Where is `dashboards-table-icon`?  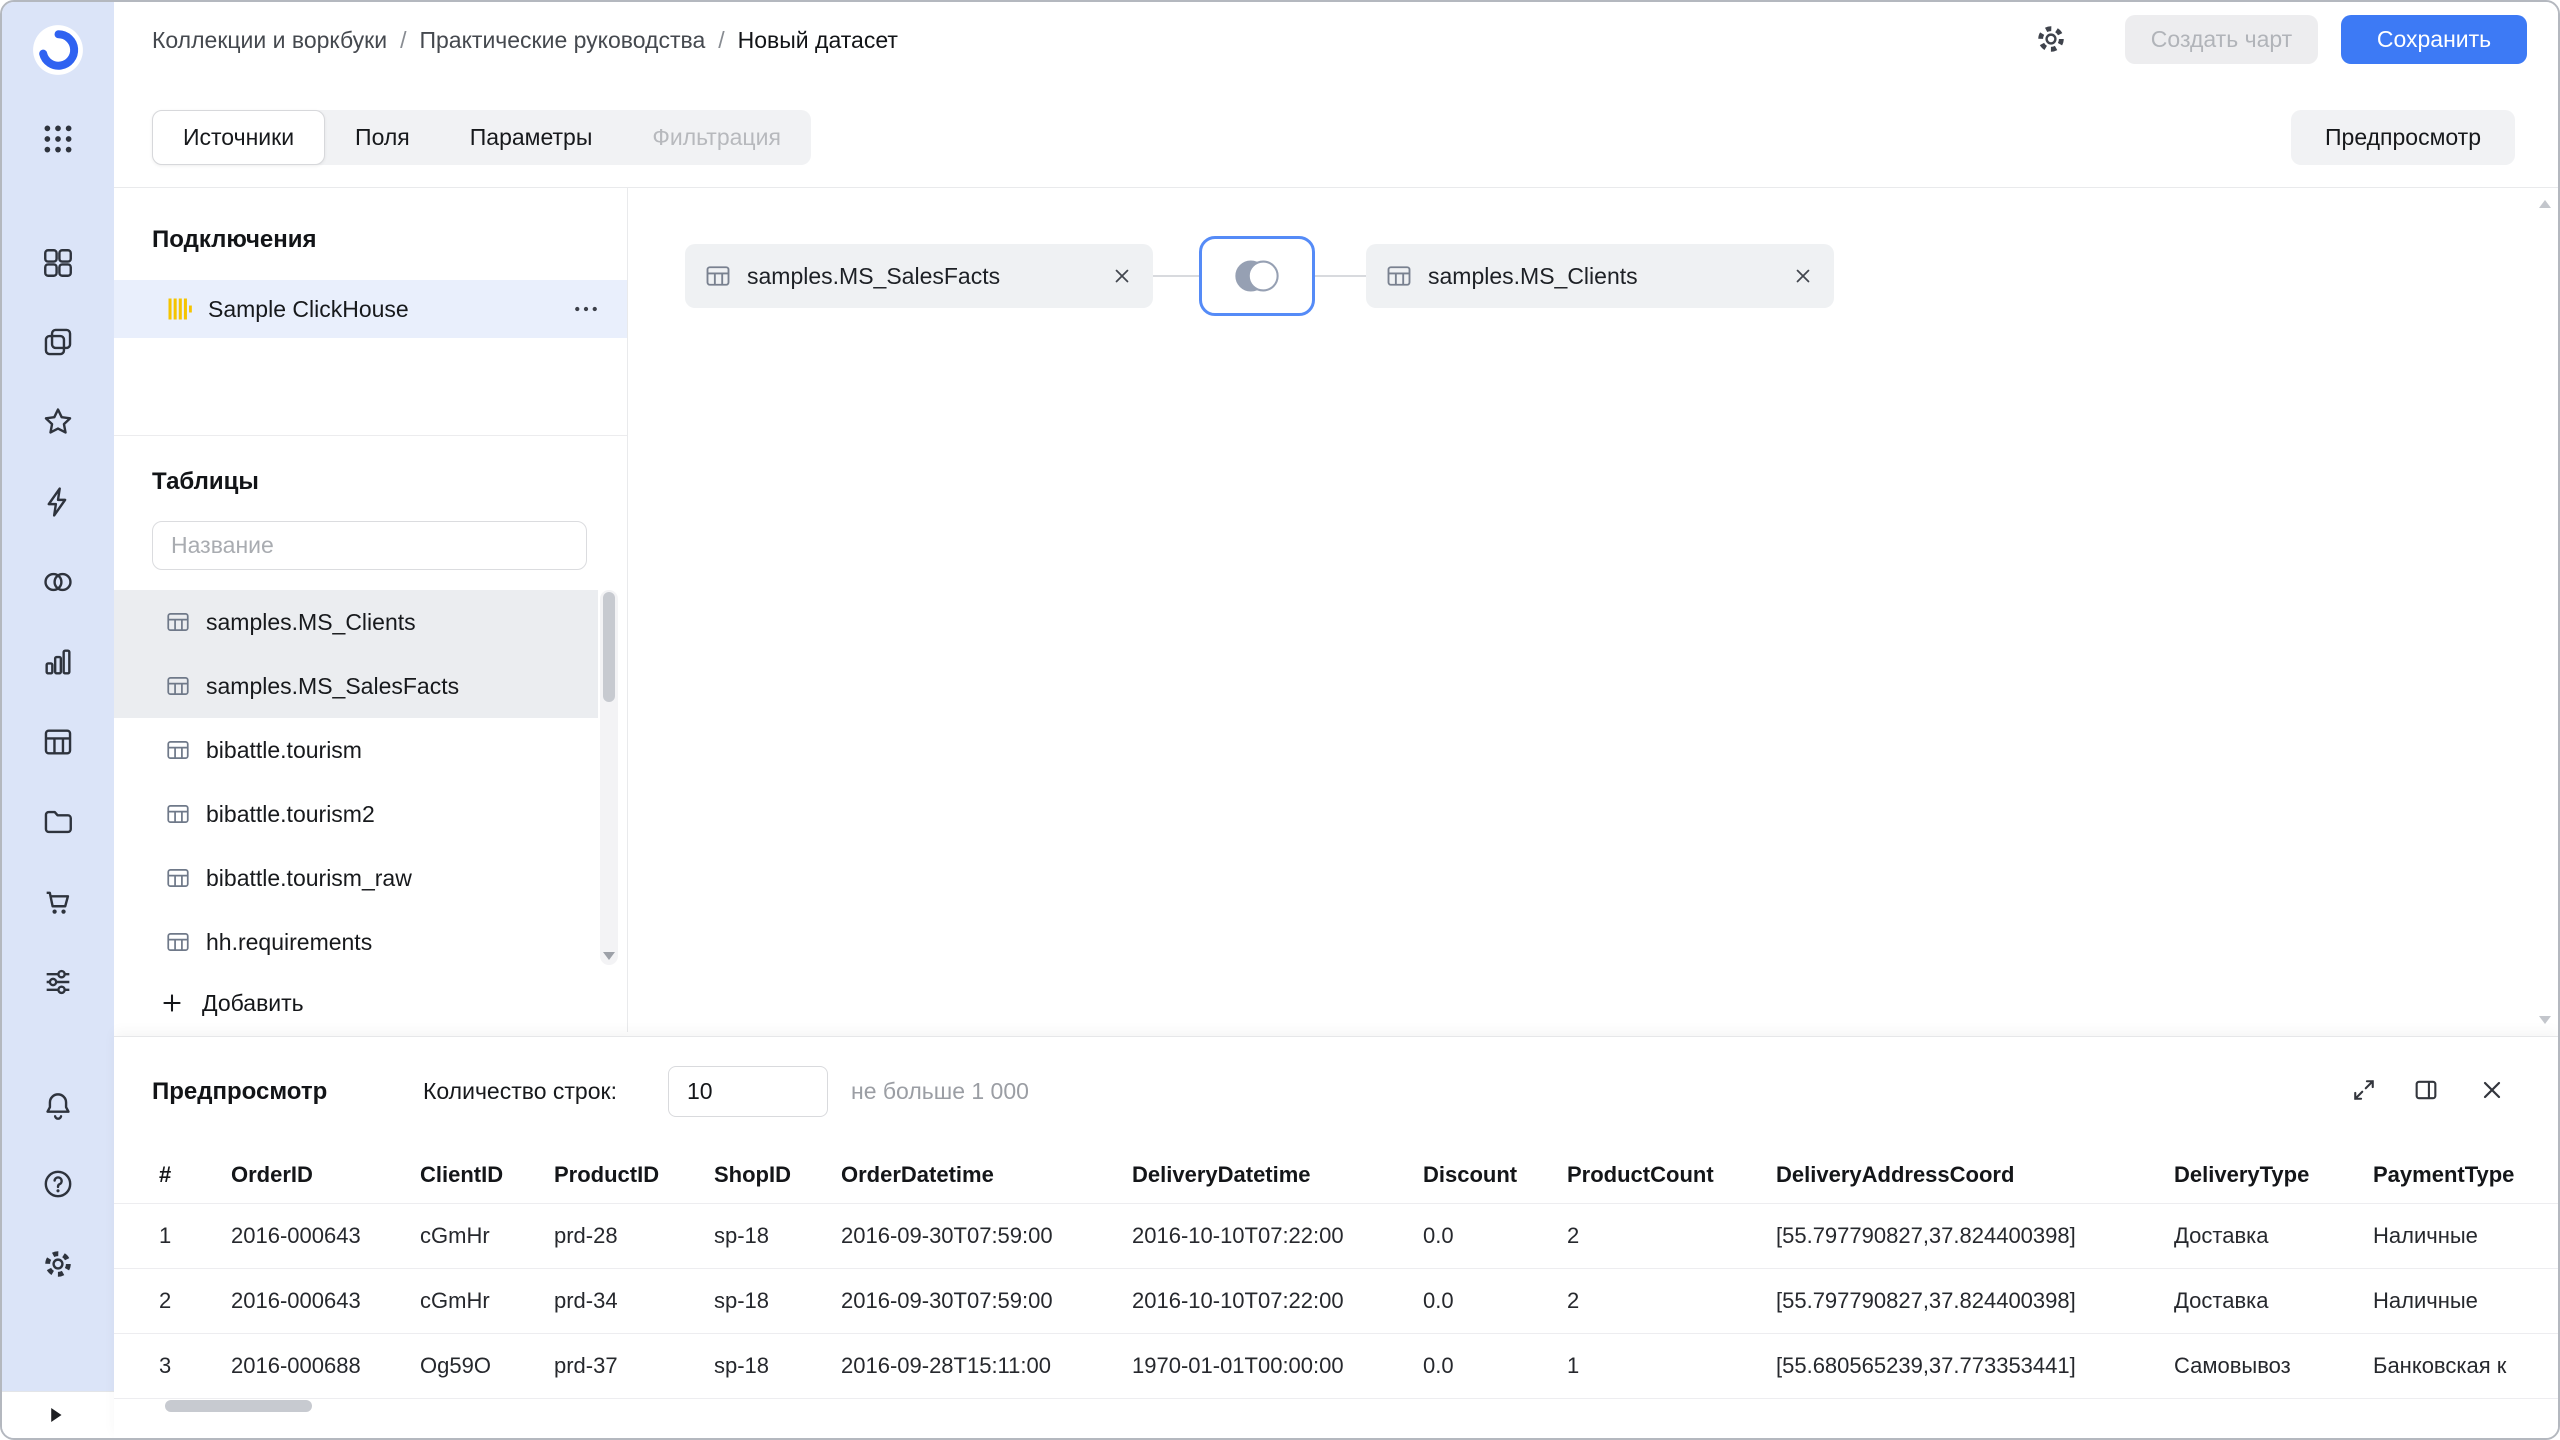
dashboards-table-icon is located at coordinates (58, 742).